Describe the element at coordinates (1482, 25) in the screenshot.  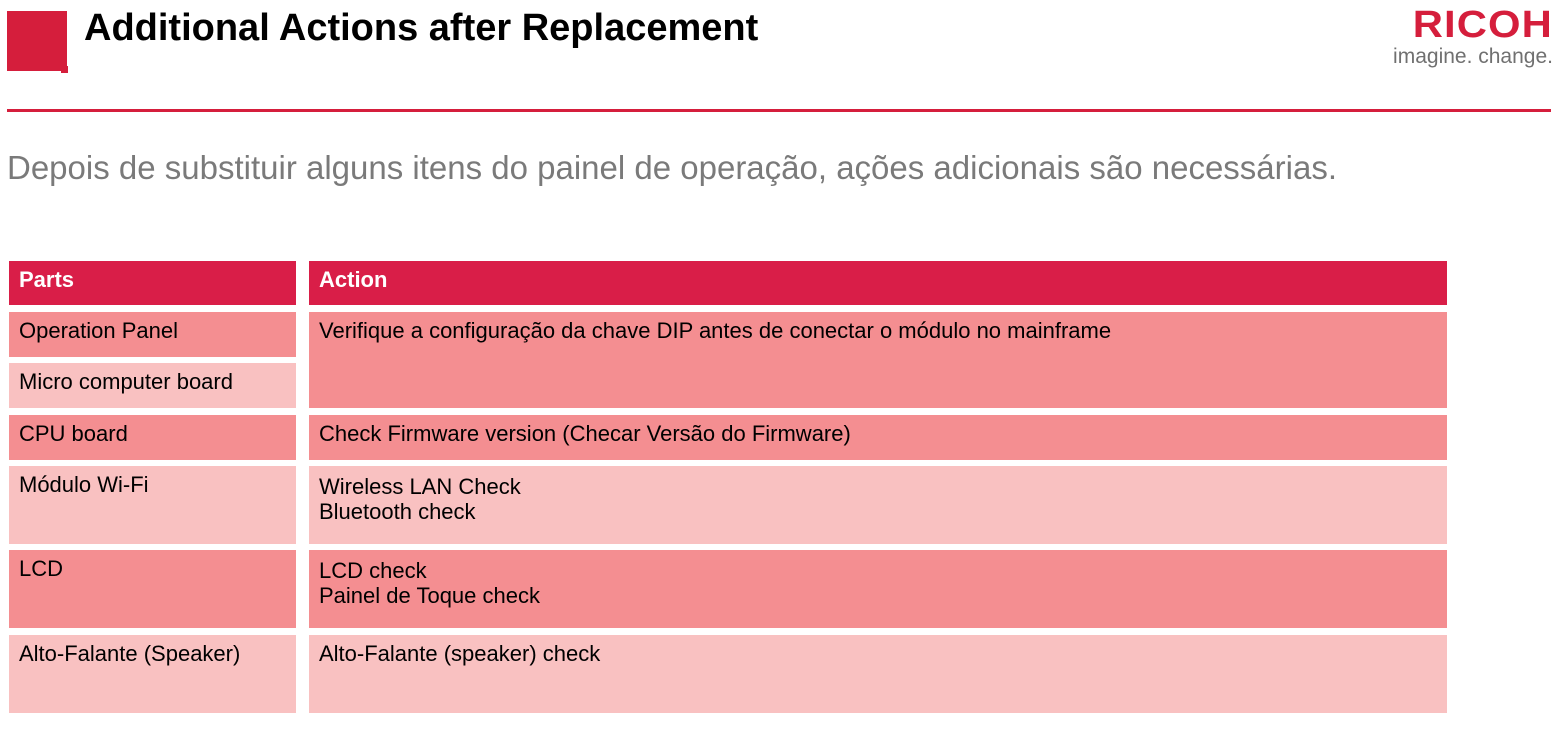
I see `logo-wordmark: RICOH` at that location.